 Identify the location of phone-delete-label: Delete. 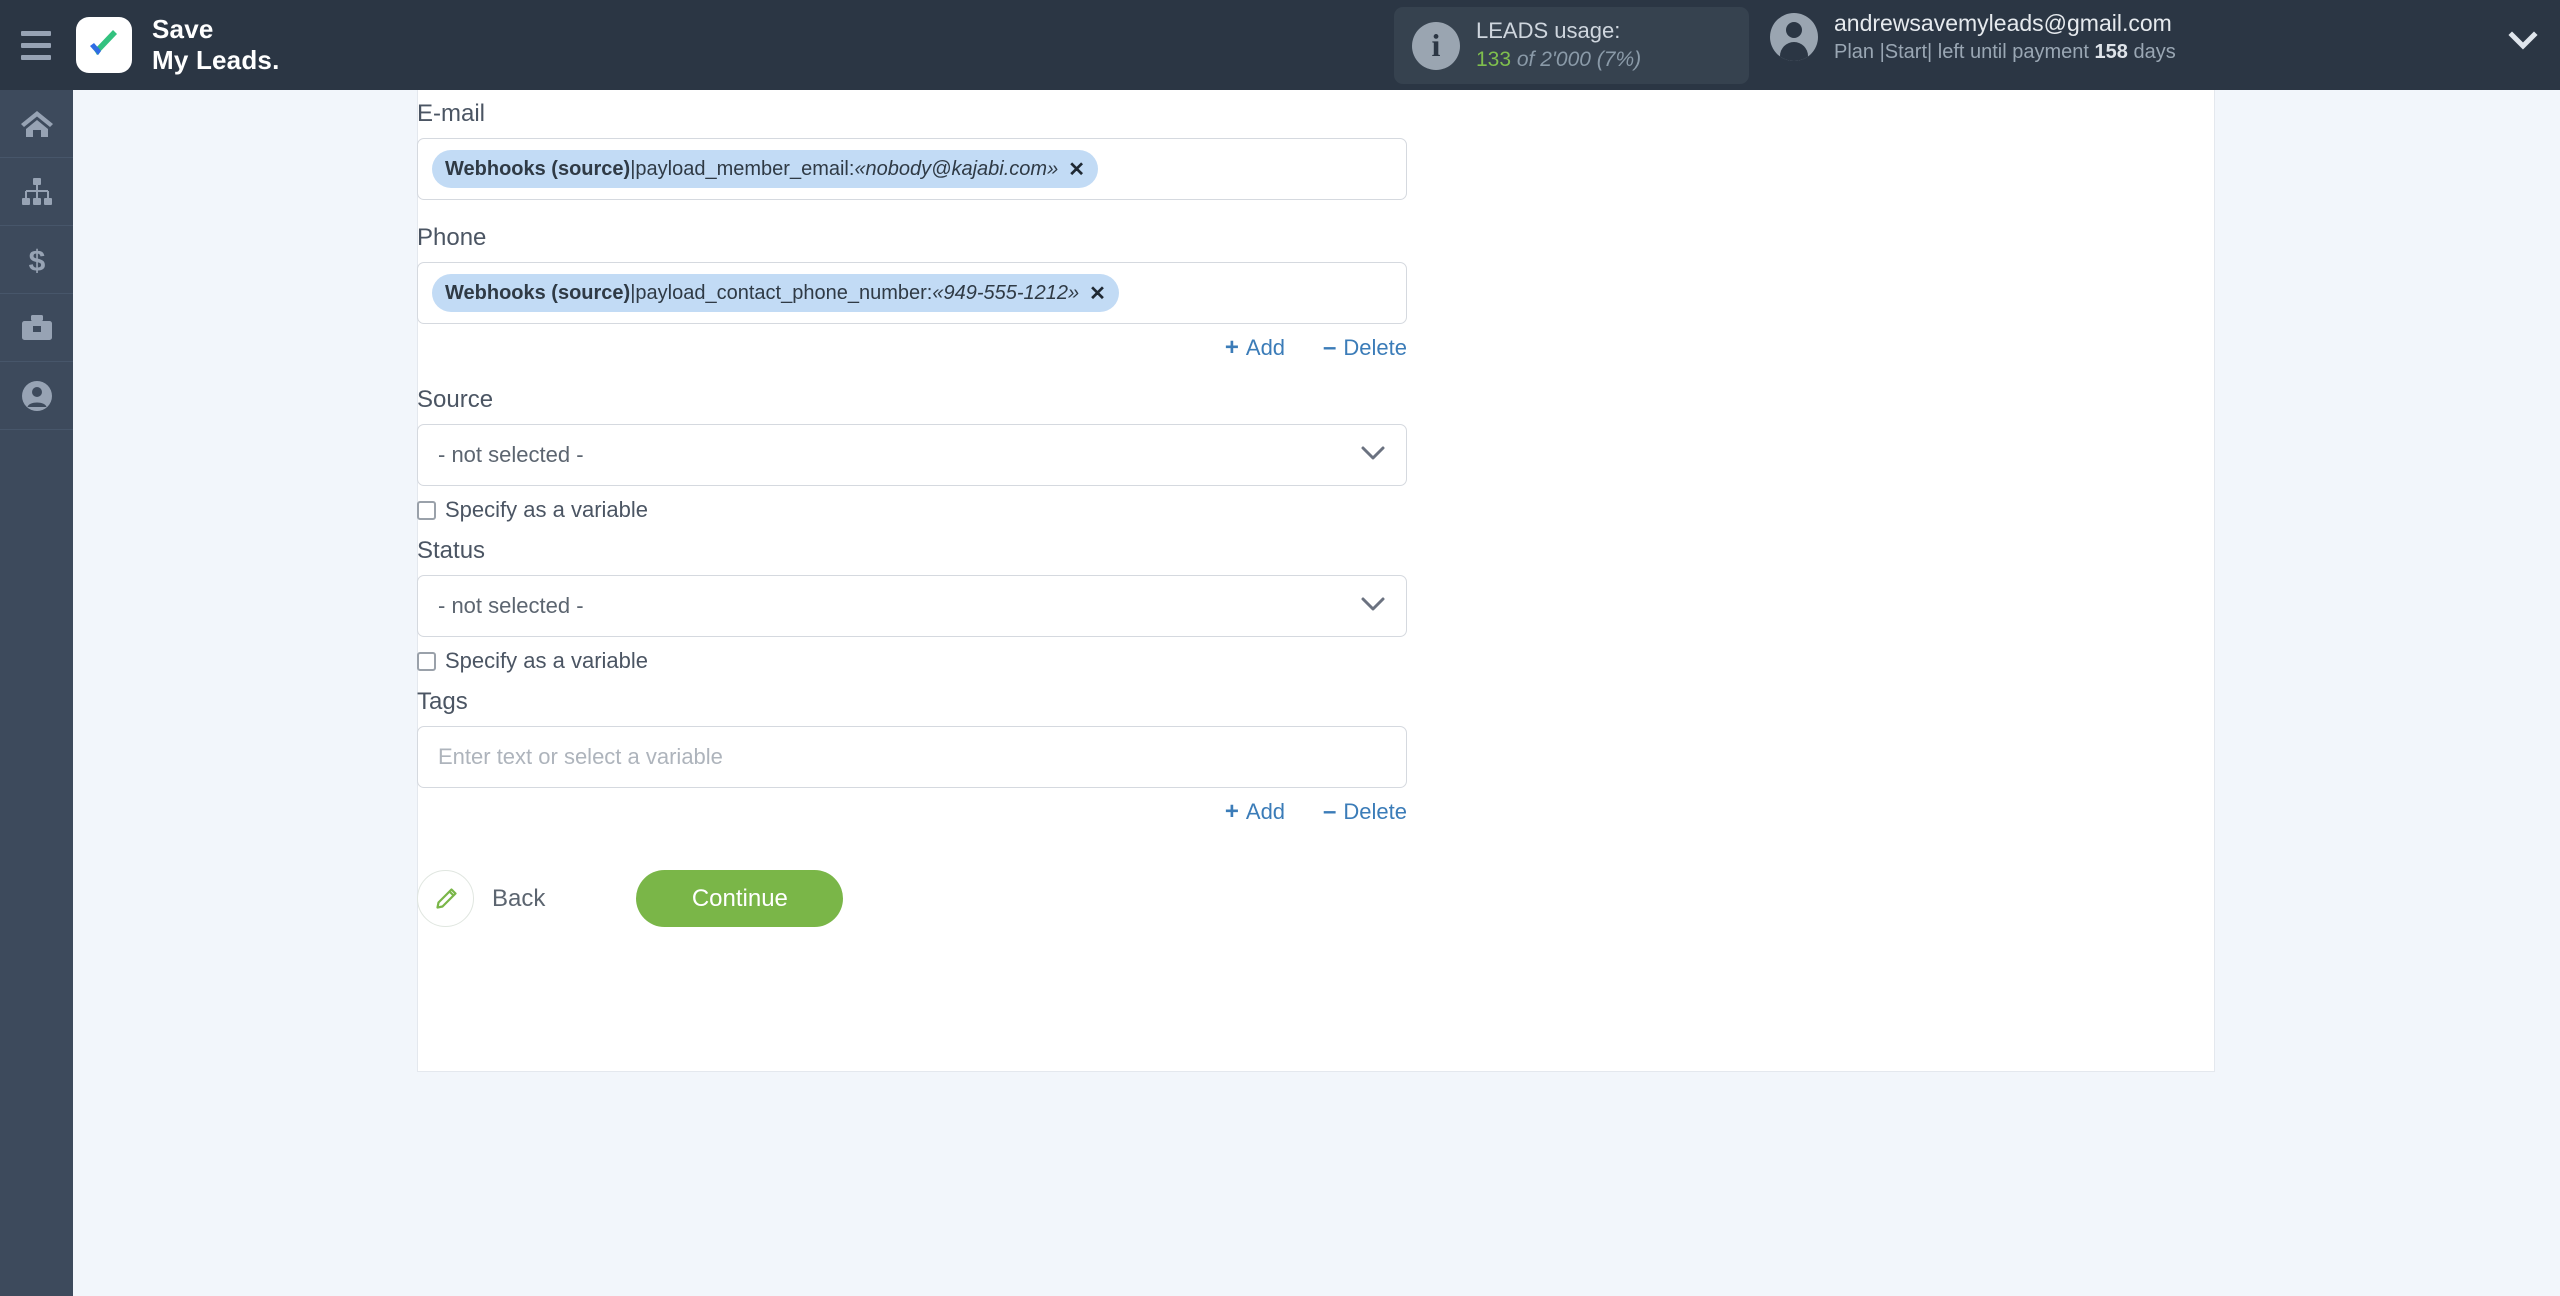
(1375, 347).